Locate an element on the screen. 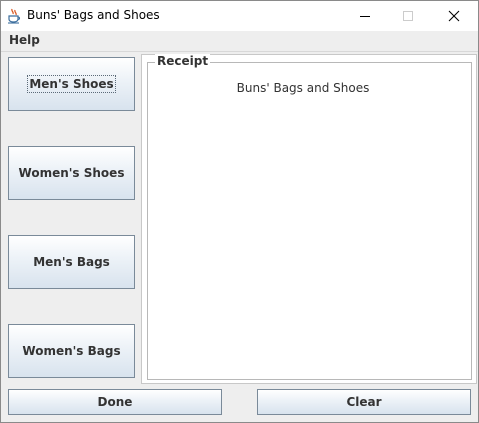 The width and height of the screenshot is (479, 423). clear-button: Clear is located at coordinates (364, 402).